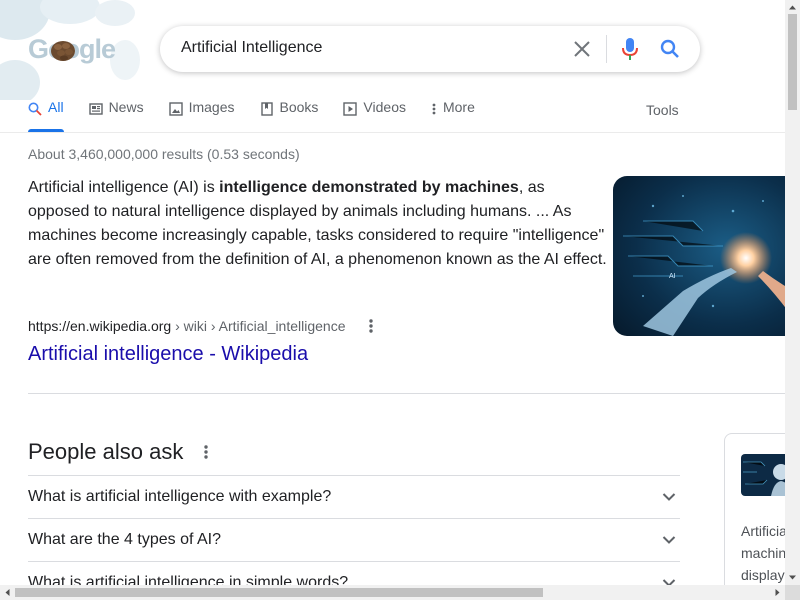 This screenshot has width=800, height=600. What do you see at coordinates (201, 115) in the screenshot?
I see `tab-images: Images` at bounding box center [201, 115].